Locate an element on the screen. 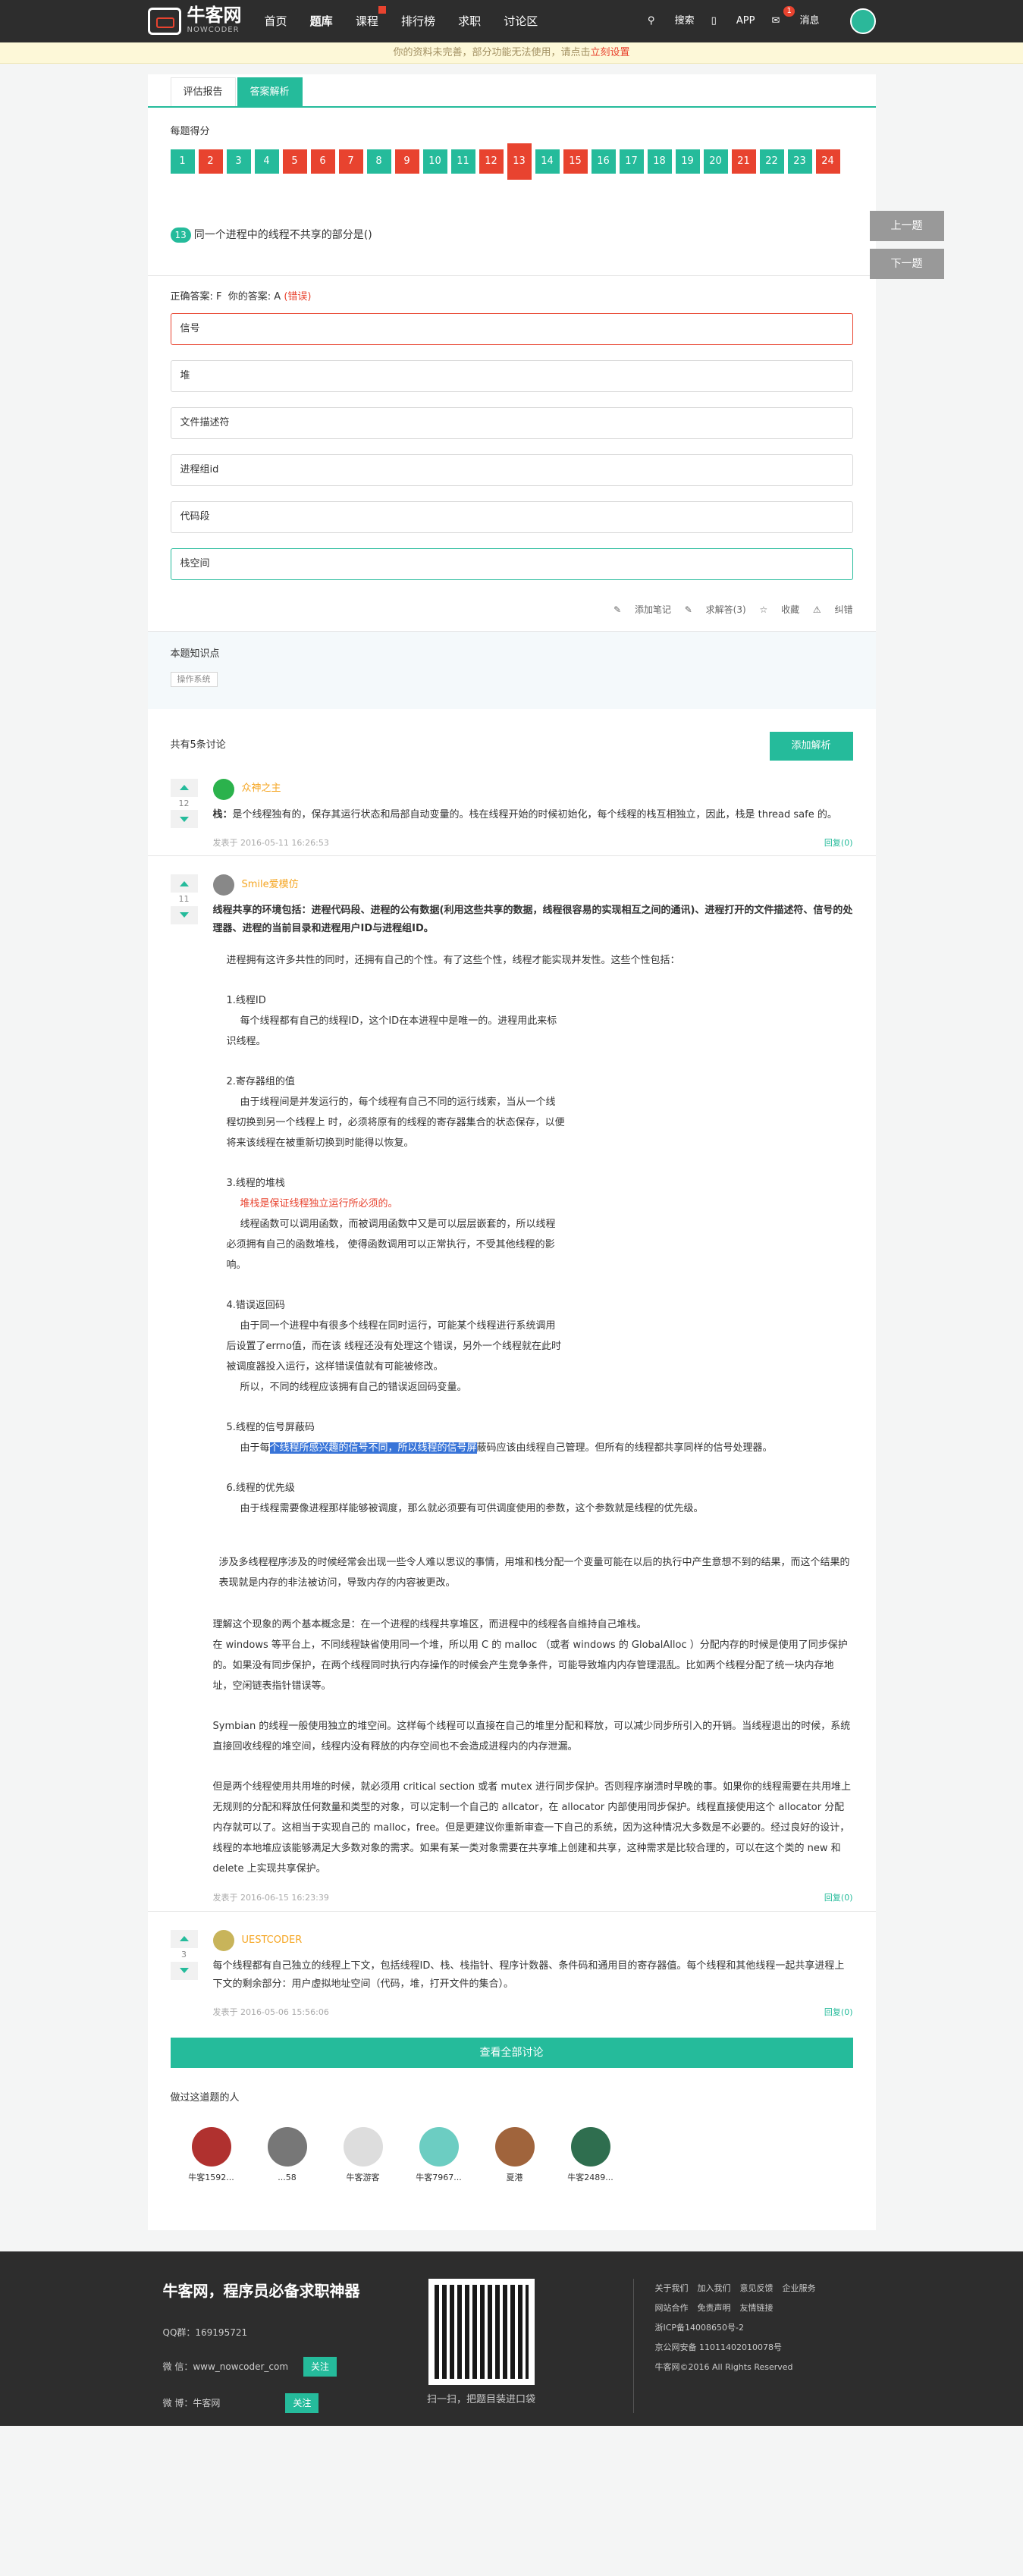 This screenshot has height=2576, width=1023. question-number-5: 5 is located at coordinates (294, 161).